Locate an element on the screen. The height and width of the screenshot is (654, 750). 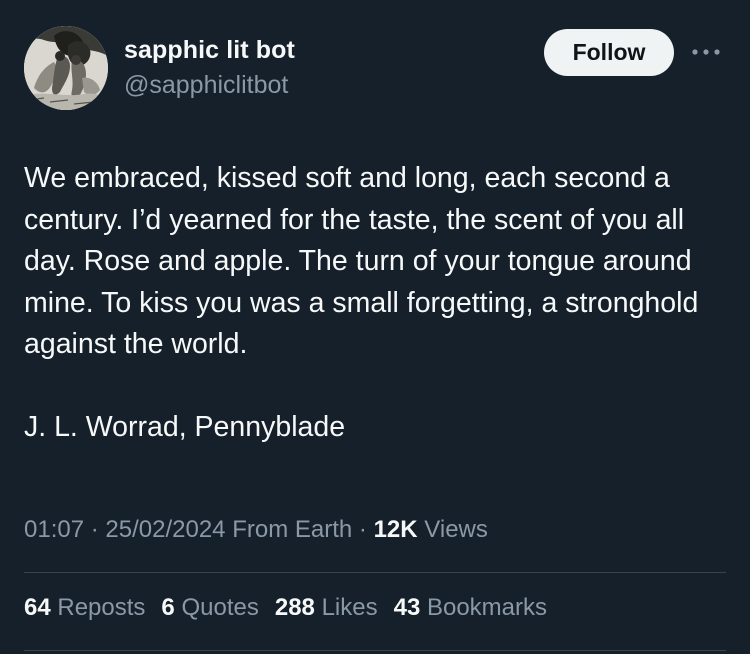
author-avatar is located at coordinates (66, 68).